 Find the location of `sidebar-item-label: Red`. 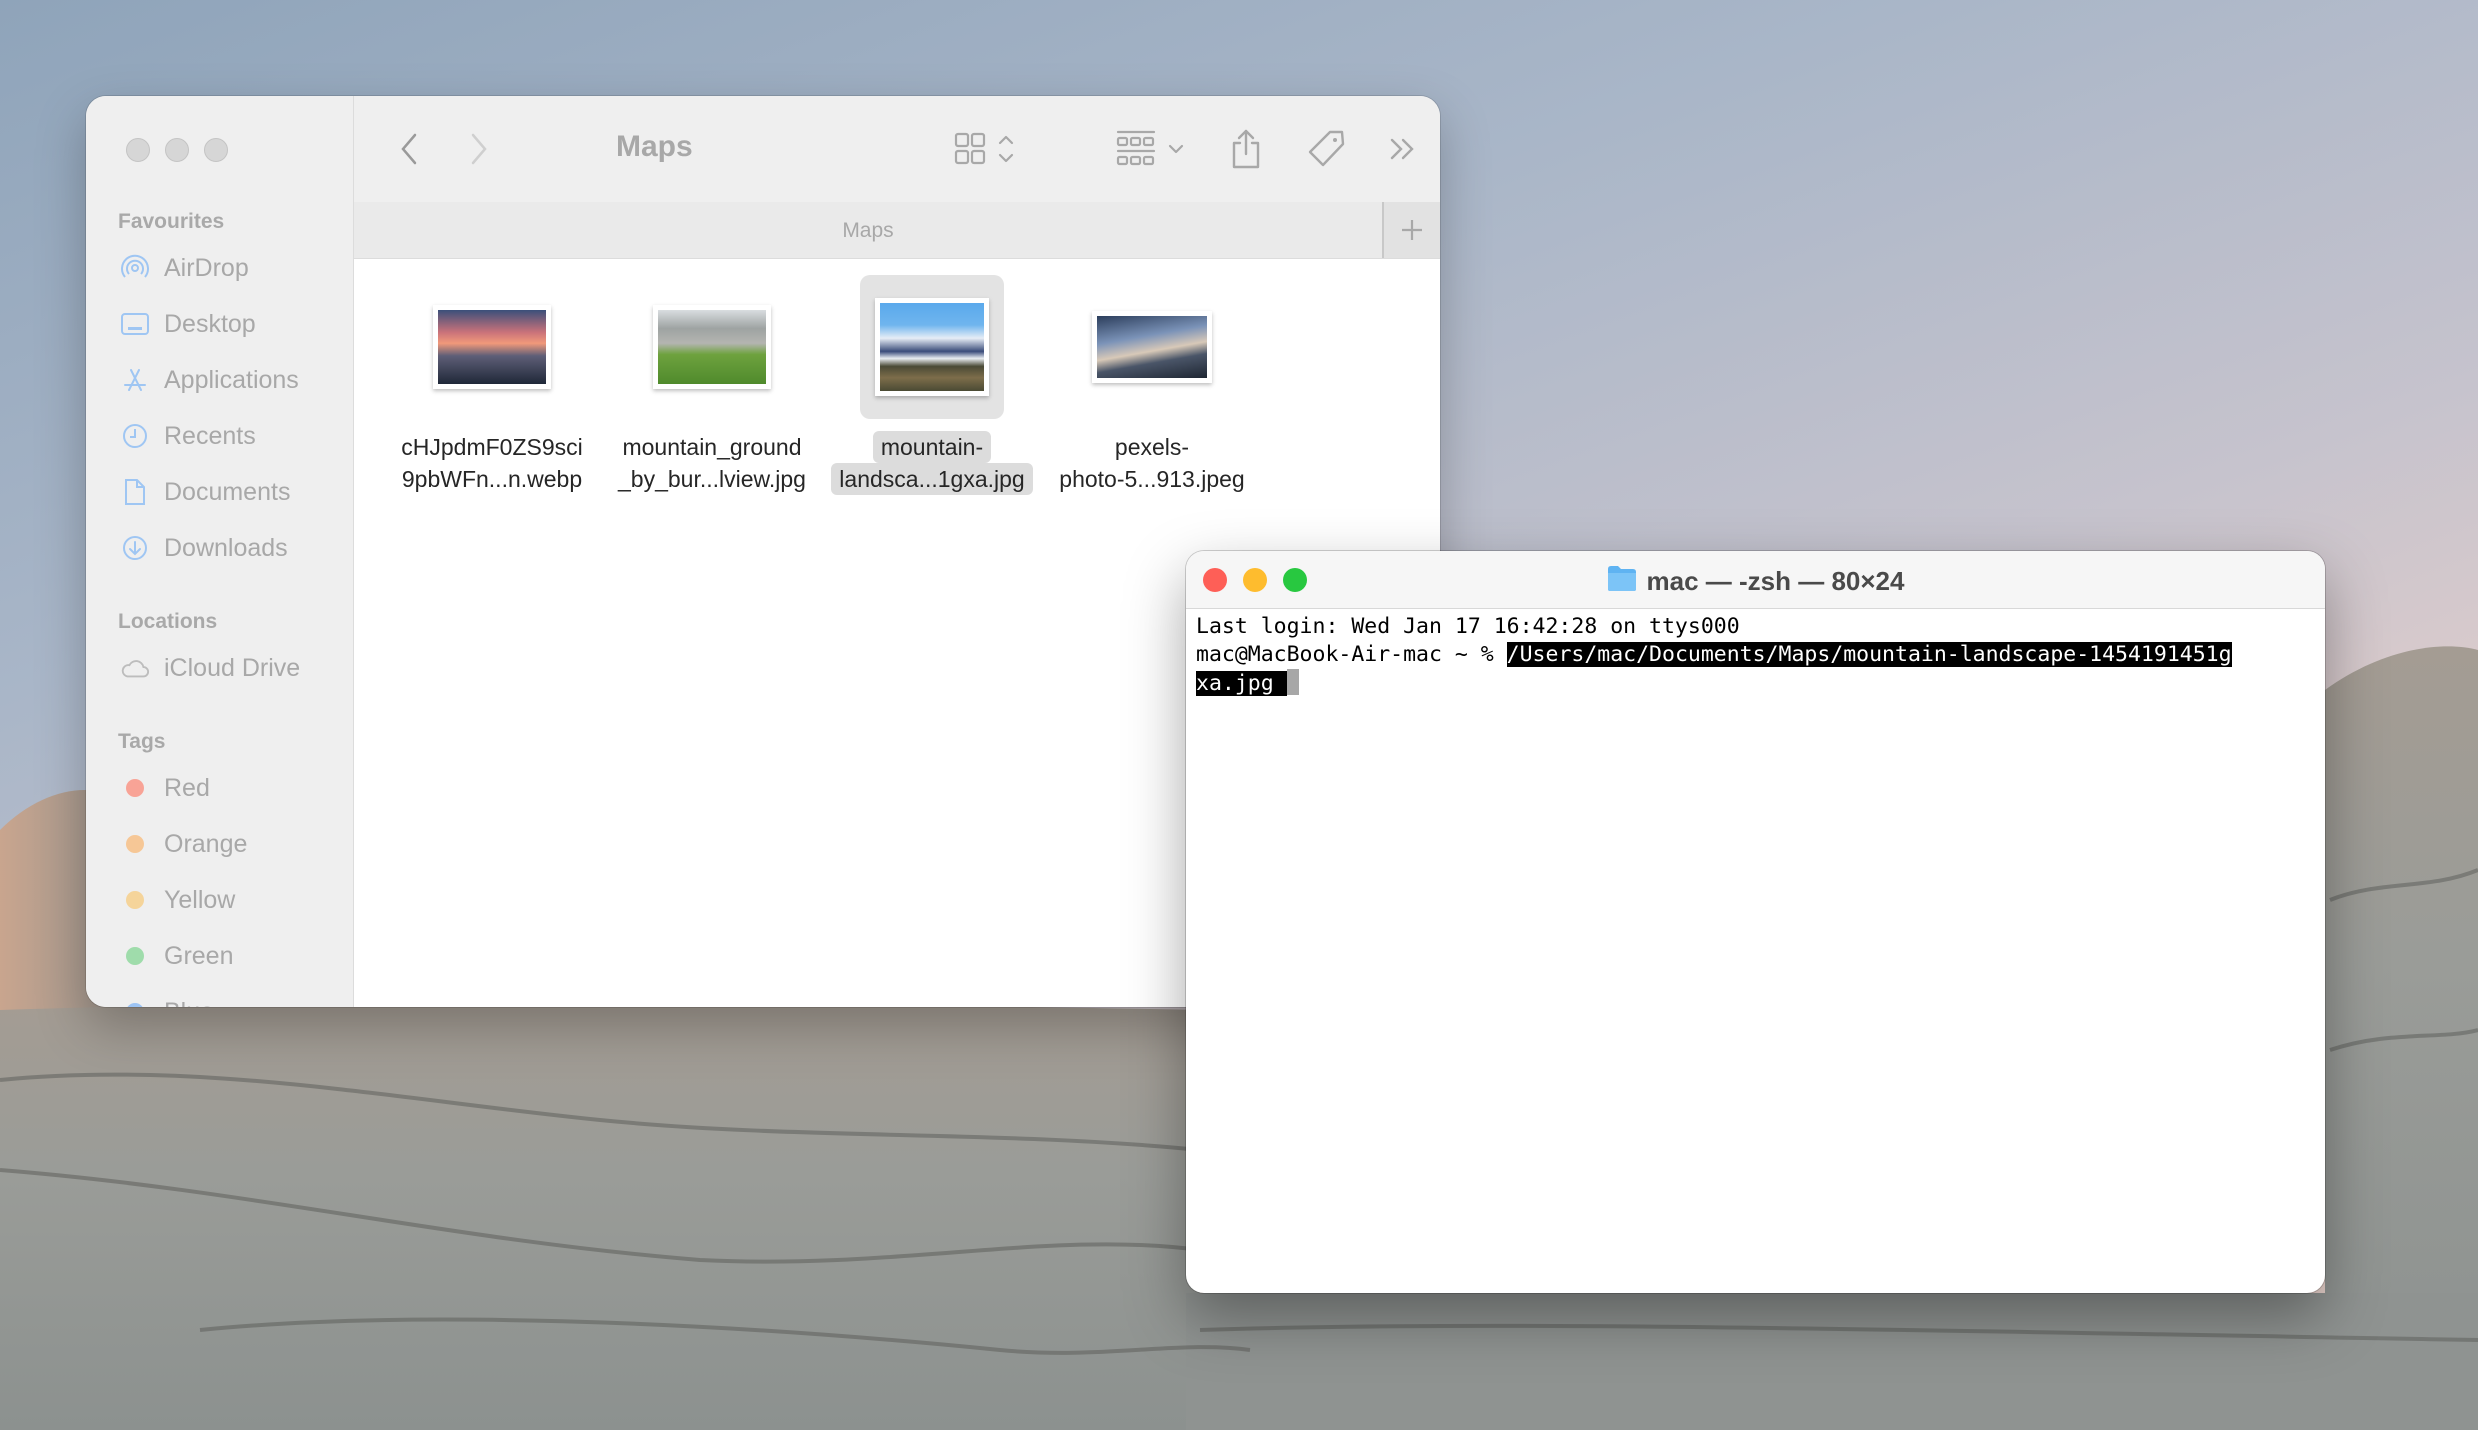

sidebar-item-label: Red is located at coordinates (187, 787).